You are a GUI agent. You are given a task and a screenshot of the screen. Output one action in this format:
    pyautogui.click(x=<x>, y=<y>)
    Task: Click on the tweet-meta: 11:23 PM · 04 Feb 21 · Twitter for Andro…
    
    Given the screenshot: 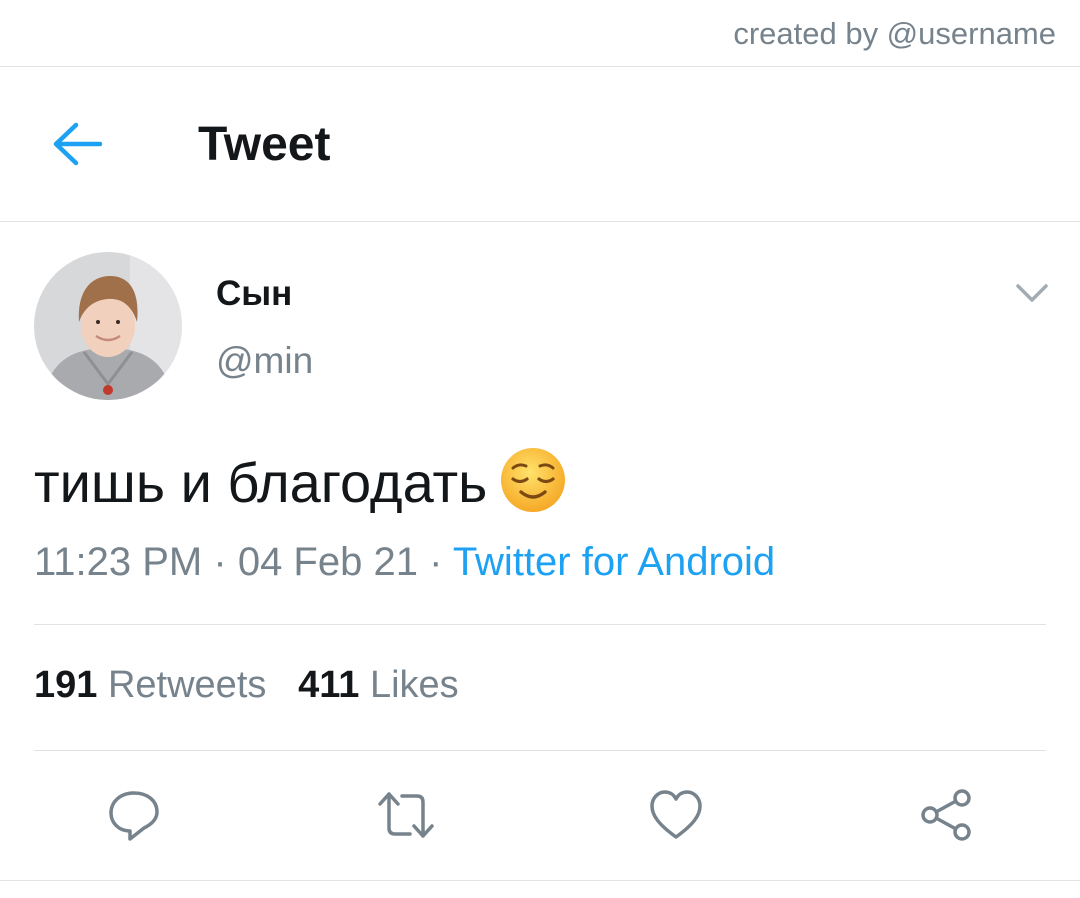 What is the action you would take?
    pyautogui.click(x=404, y=562)
    